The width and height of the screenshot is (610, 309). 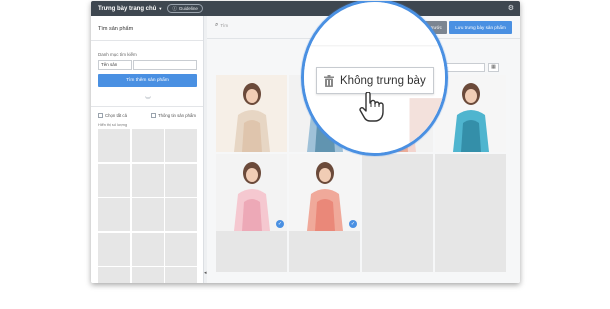 I want to click on select-all-checkbox: Chọn tất cả, so click(x=112, y=115).